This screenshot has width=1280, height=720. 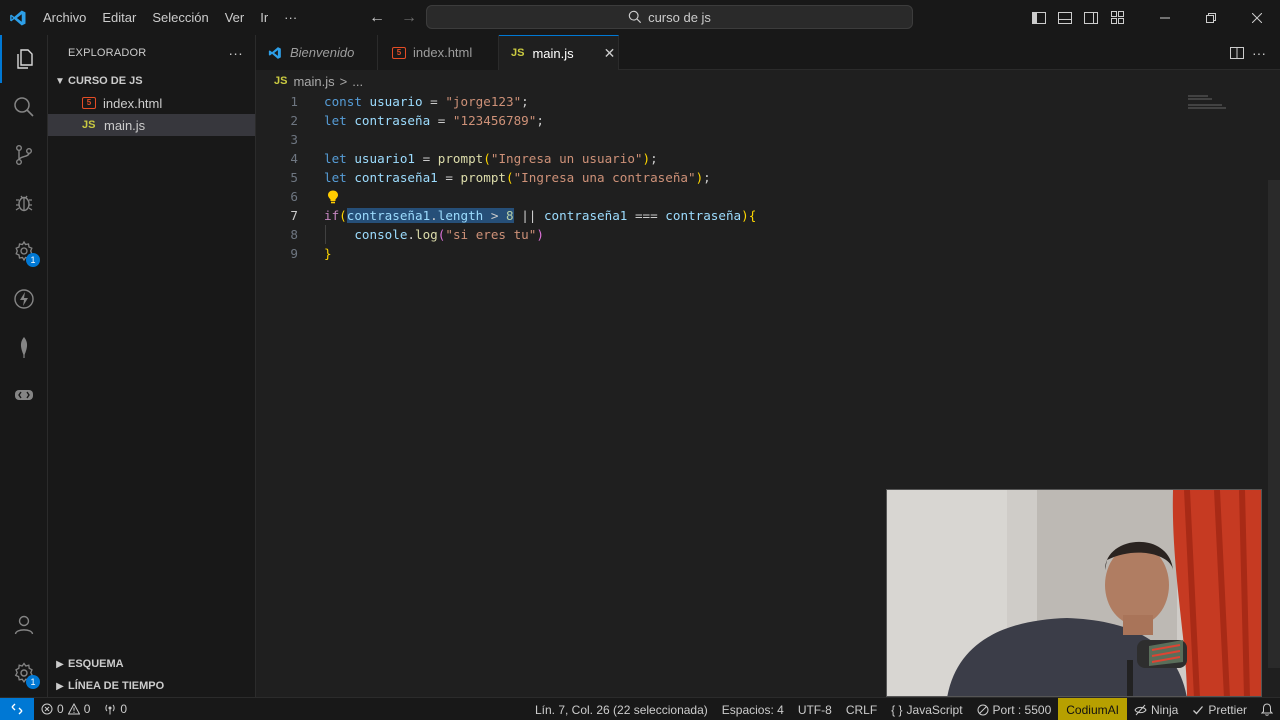 What do you see at coordinates (377, 18) in the screenshot?
I see `back-arrow-icon: ←` at bounding box center [377, 18].